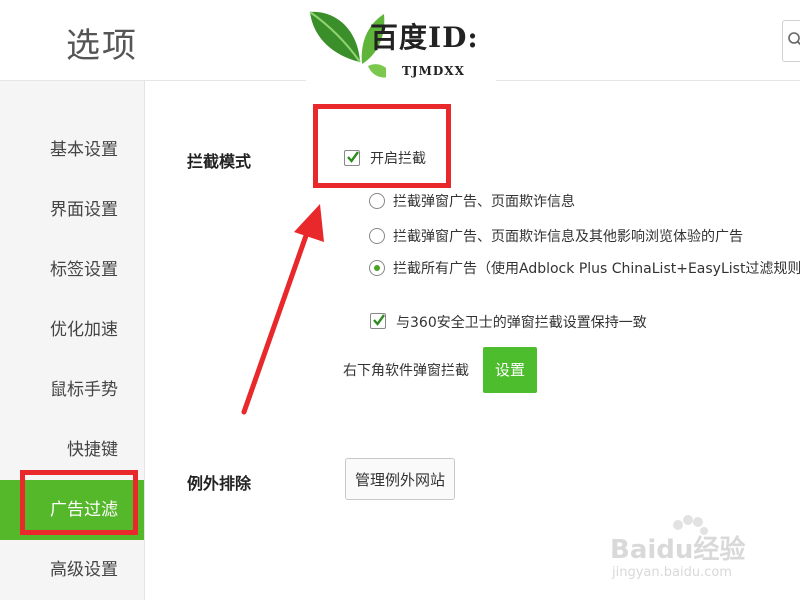  What do you see at coordinates (424, 37) in the screenshot?
I see `watermark-logo-text: 百度ID:` at bounding box center [424, 37].